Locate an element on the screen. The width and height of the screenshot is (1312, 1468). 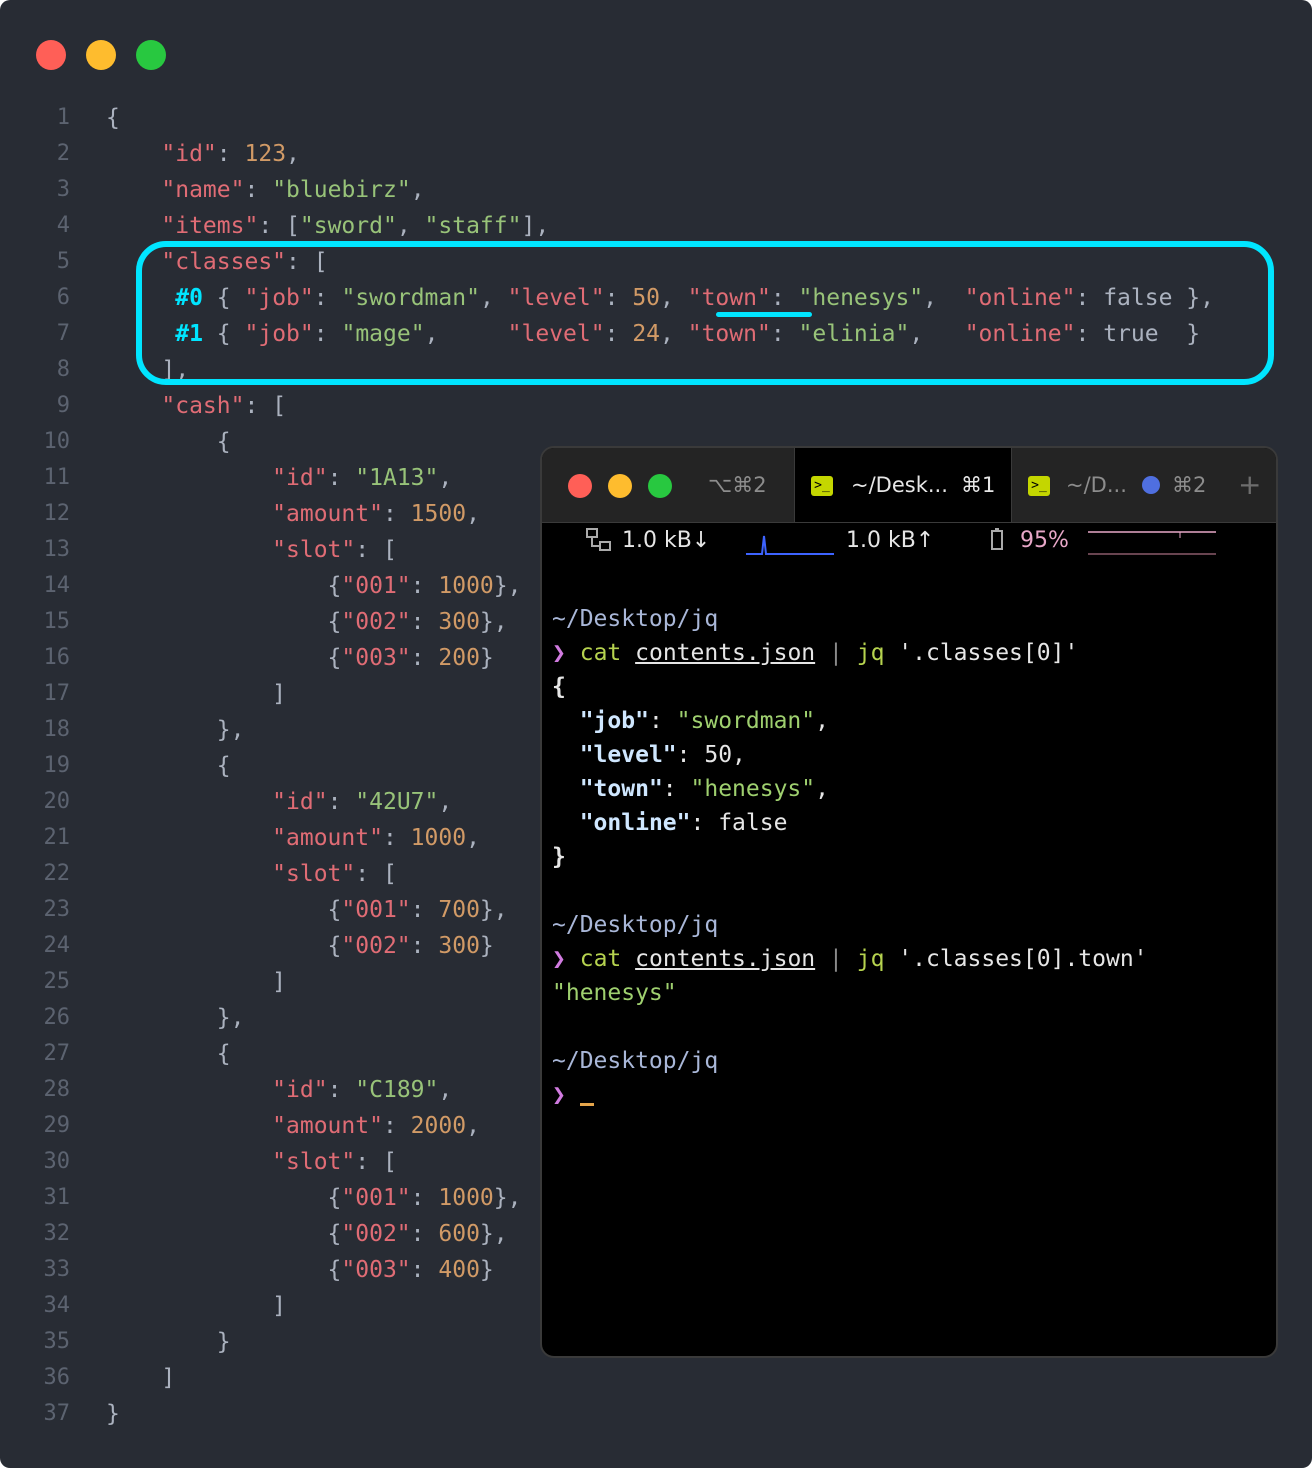
tab-desktop-2: >_ ~/D... ⌘2 is located at coordinates (1123, 485).